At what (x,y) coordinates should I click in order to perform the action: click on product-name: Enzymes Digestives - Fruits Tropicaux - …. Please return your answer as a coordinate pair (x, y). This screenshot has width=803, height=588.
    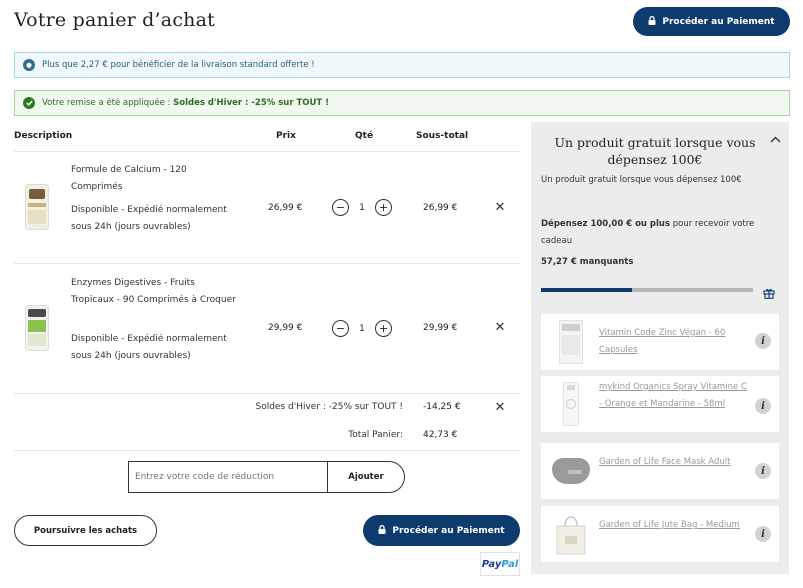
    Looking at the image, I should click on (153, 292).